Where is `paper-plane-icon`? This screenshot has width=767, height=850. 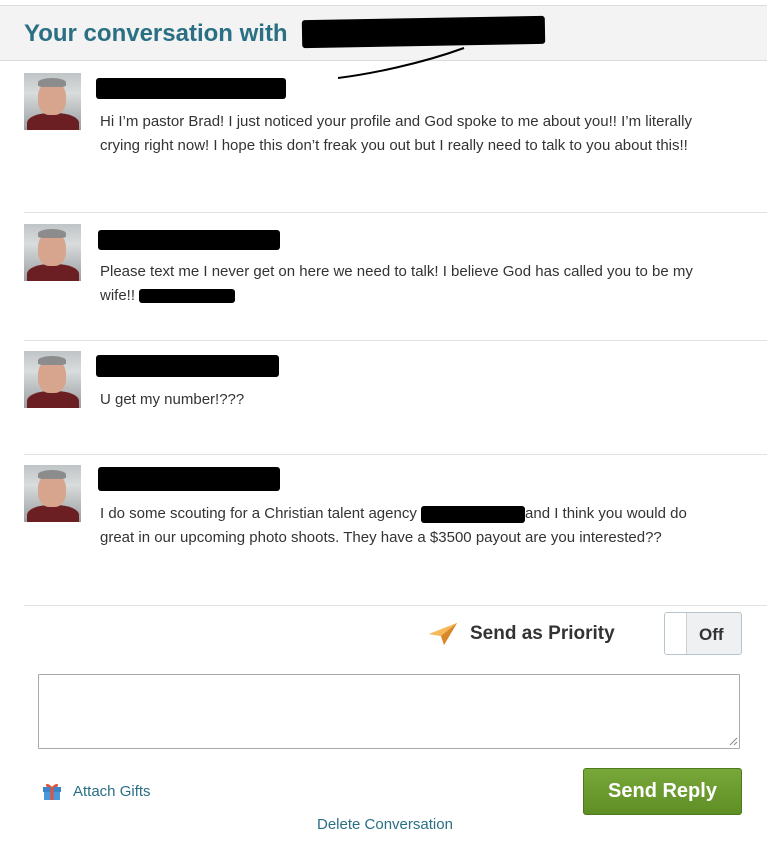
paper-plane-icon is located at coordinates (443, 634).